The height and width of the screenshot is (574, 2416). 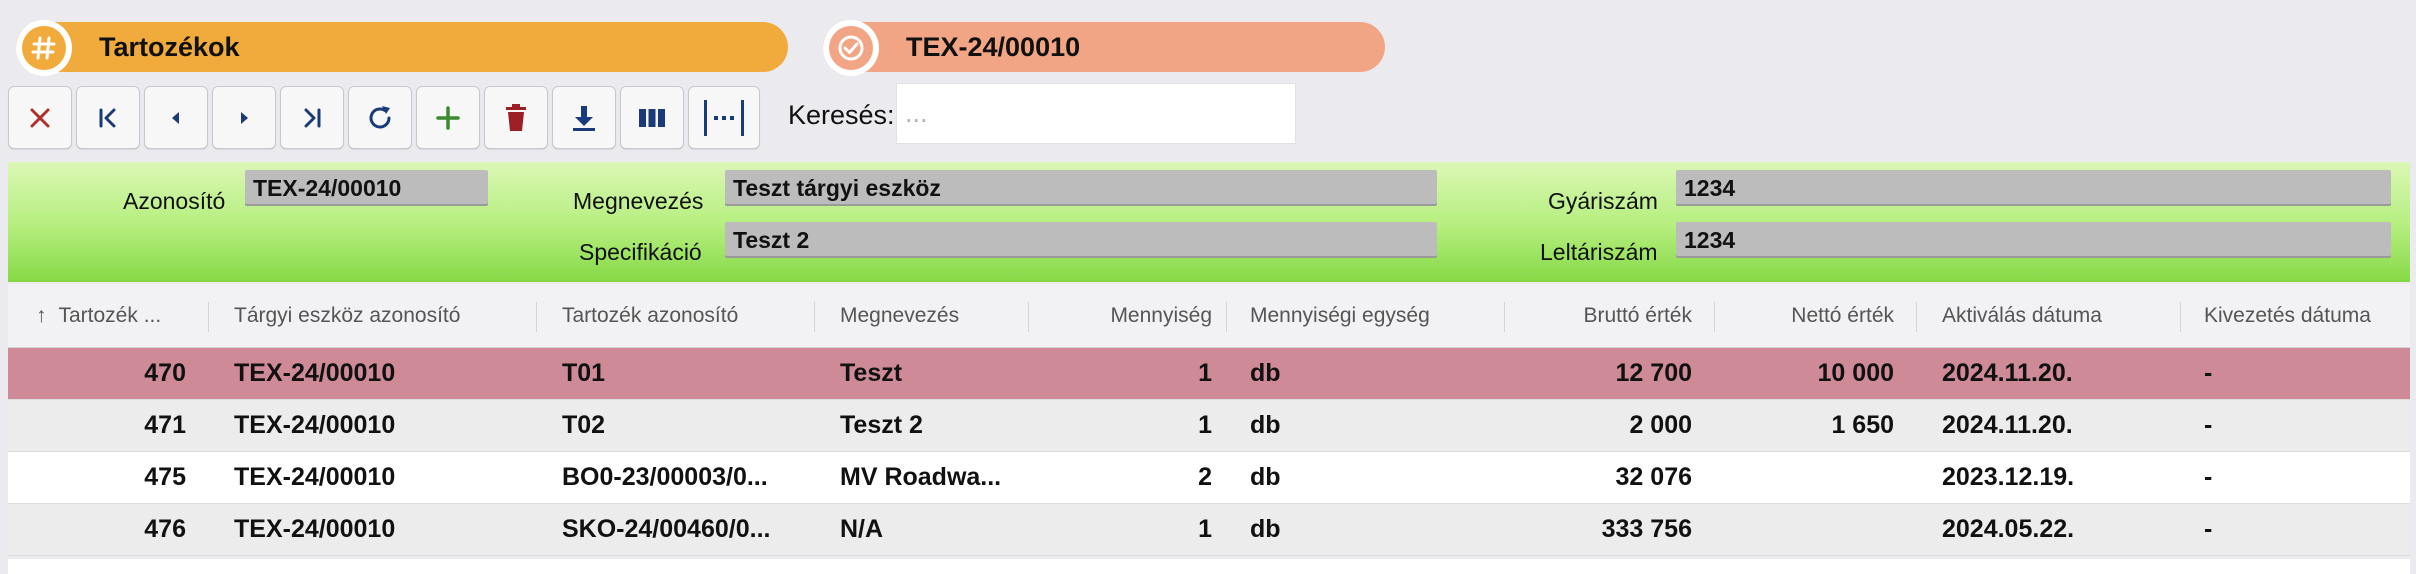 I want to click on leltariszam-field: 1234, so click(x=2033, y=240).